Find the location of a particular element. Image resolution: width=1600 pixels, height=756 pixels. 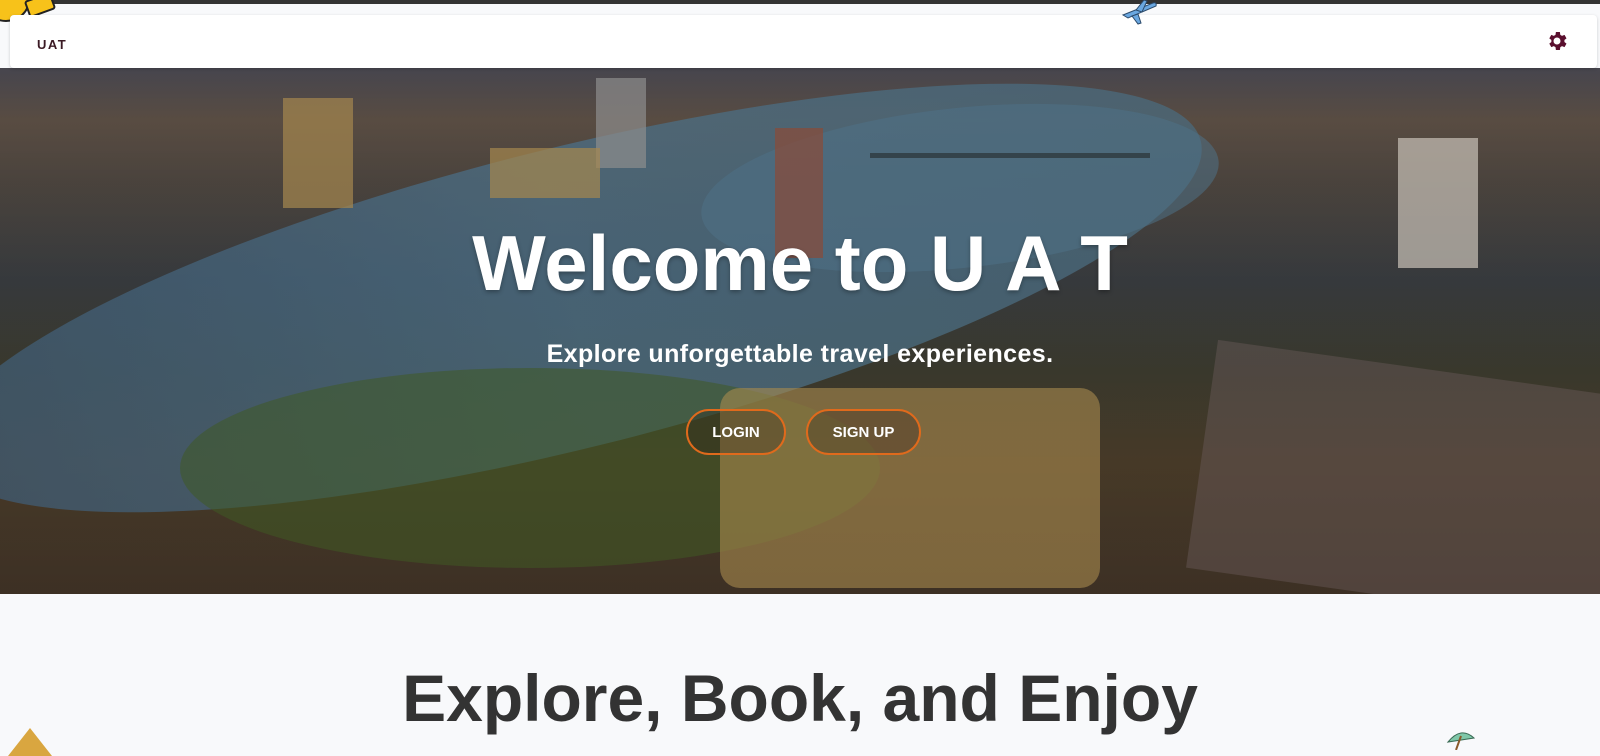

navbar: UAT is located at coordinates (803, 41).